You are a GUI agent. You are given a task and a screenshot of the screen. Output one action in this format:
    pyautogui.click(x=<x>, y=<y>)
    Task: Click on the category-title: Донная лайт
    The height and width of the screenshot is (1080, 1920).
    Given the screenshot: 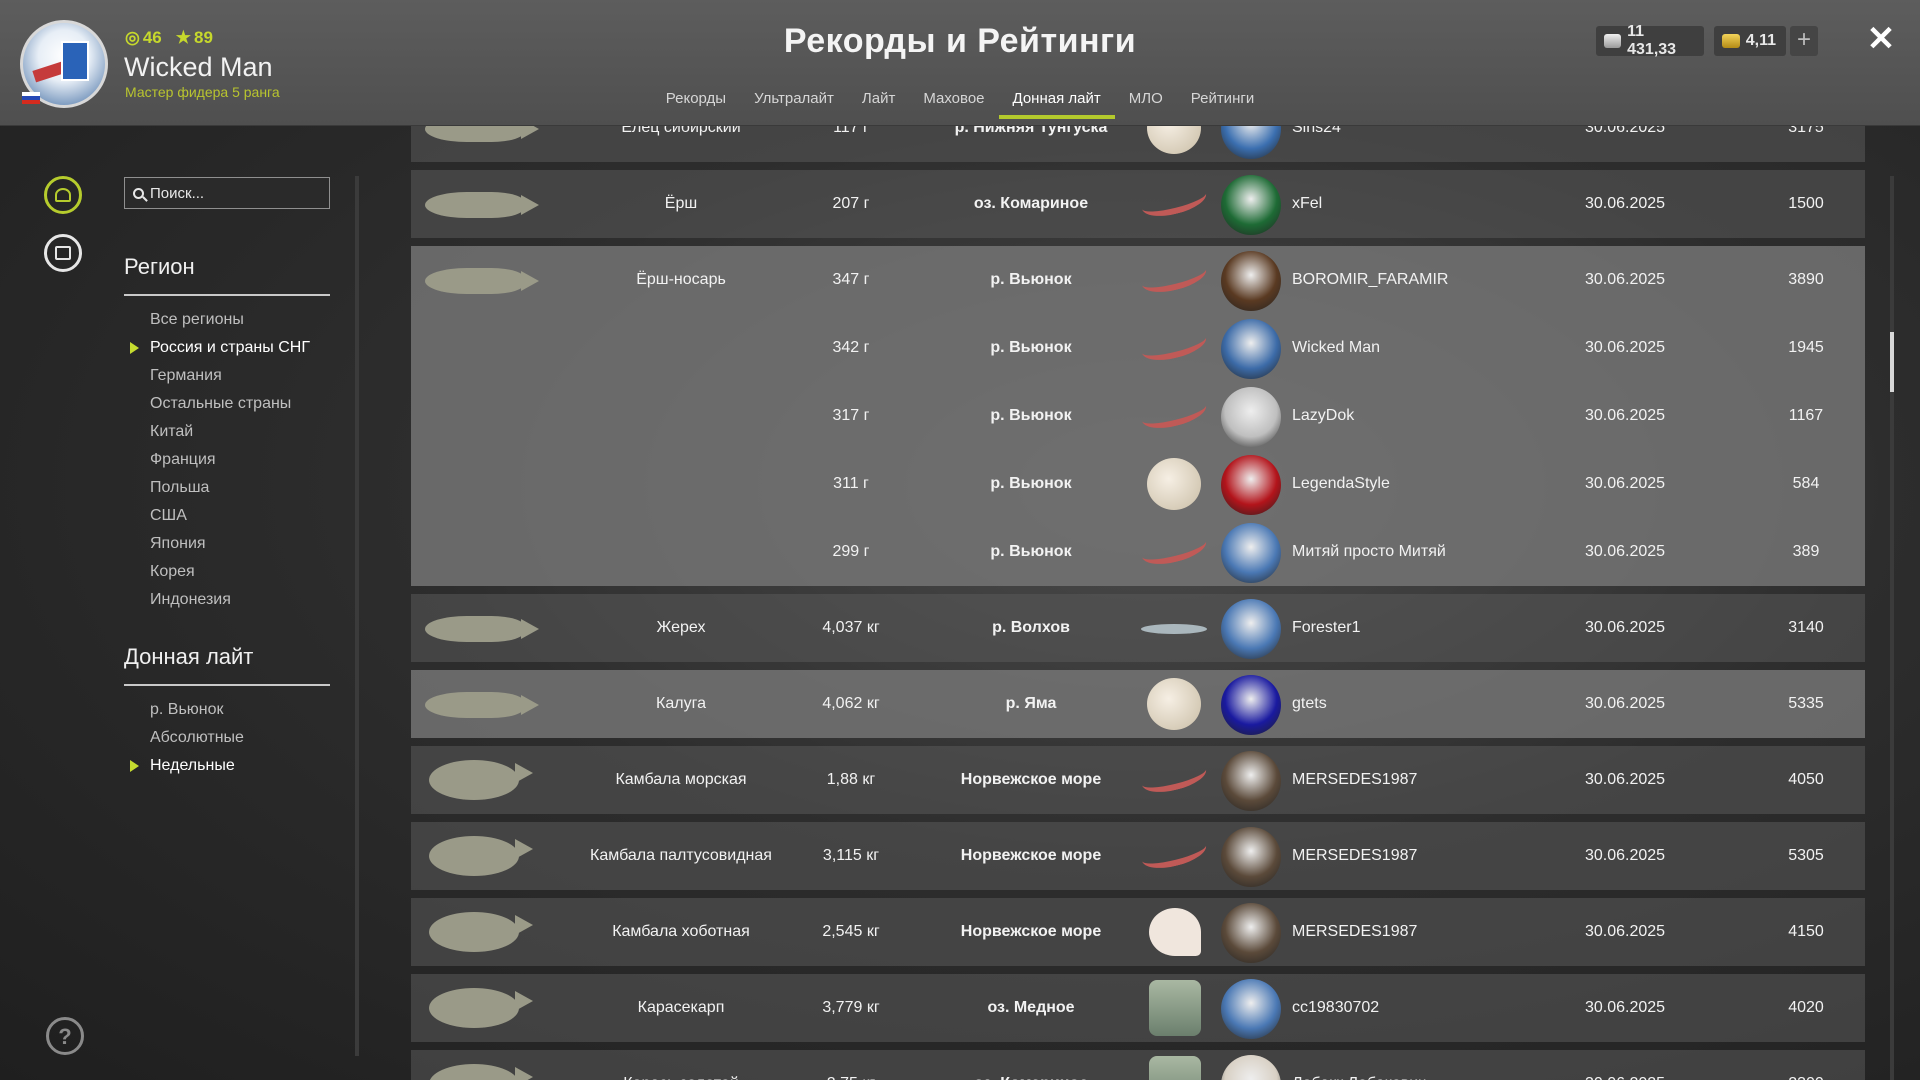 What is the action you would take?
    pyautogui.click(x=189, y=656)
    